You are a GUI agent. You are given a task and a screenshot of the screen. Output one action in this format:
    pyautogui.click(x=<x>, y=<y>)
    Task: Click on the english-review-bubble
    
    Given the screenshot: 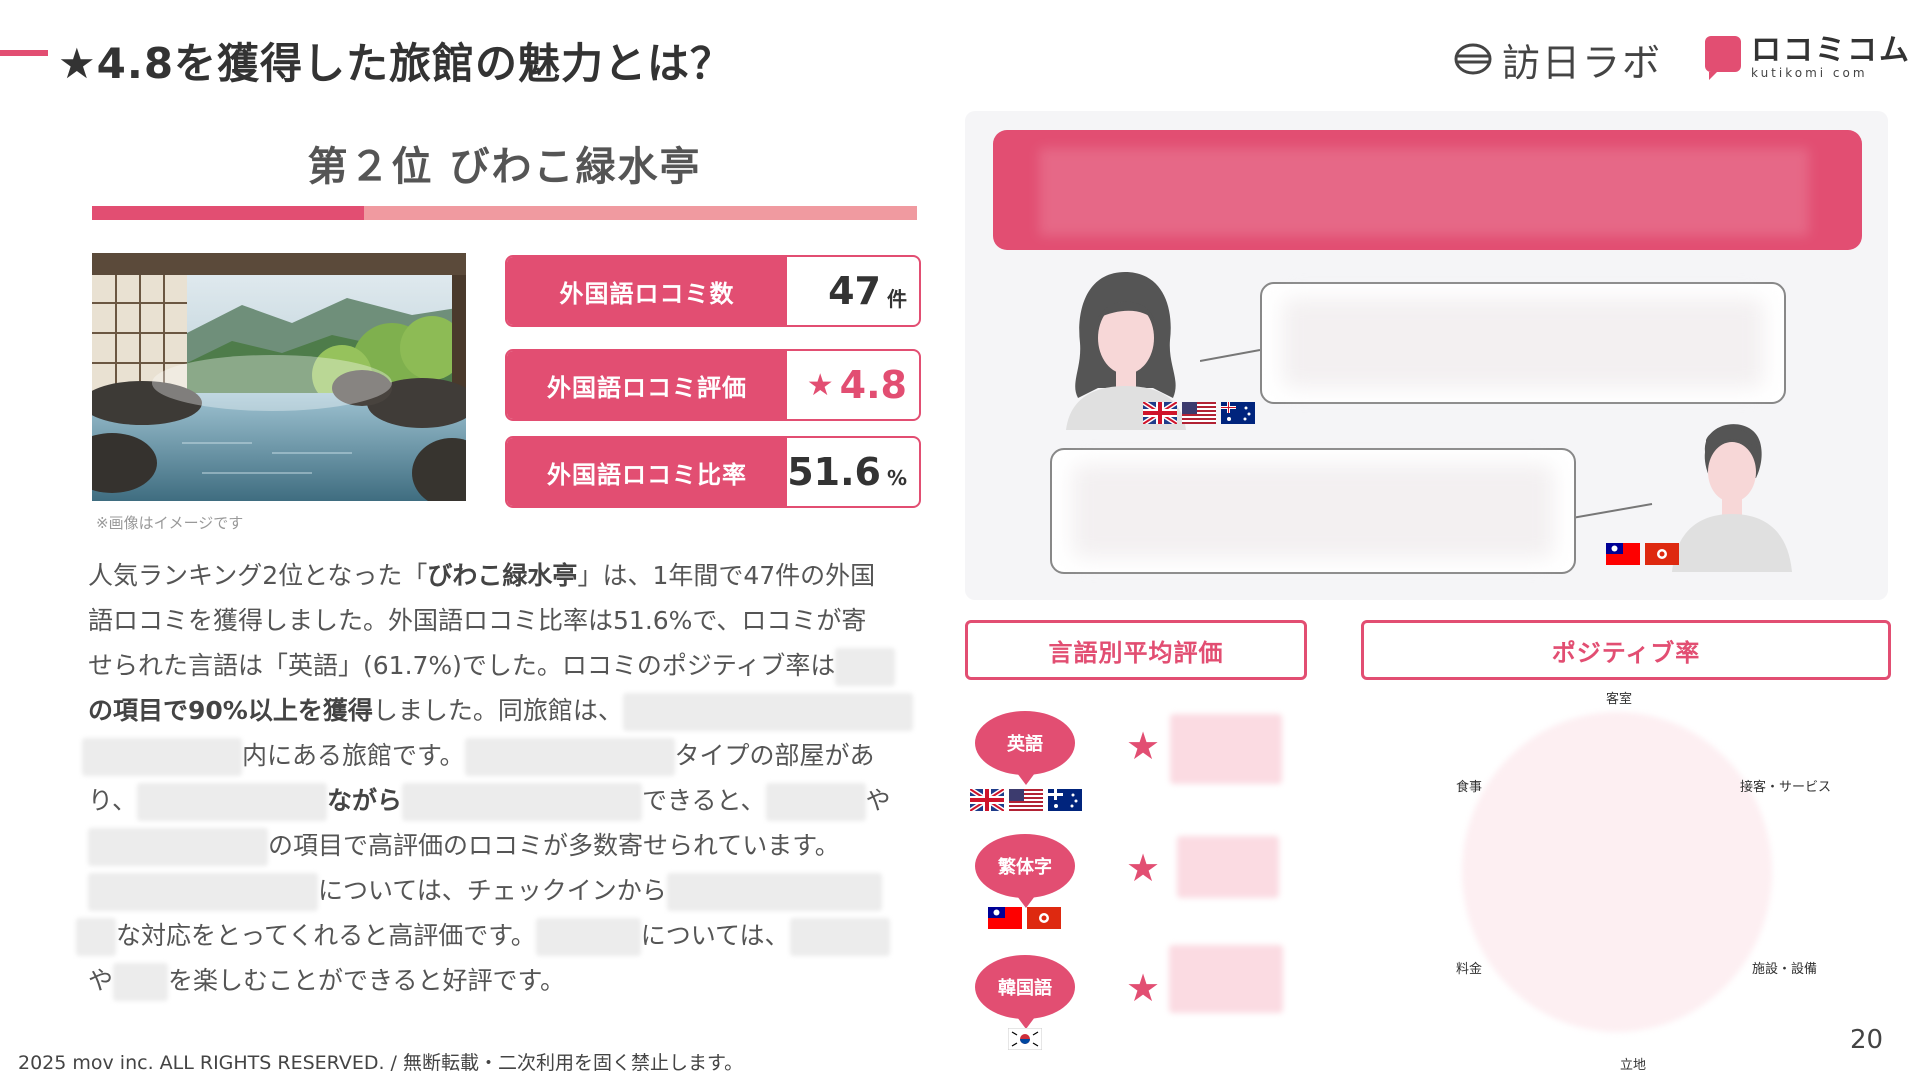 What is the action you would take?
    pyautogui.click(x=1523, y=343)
    